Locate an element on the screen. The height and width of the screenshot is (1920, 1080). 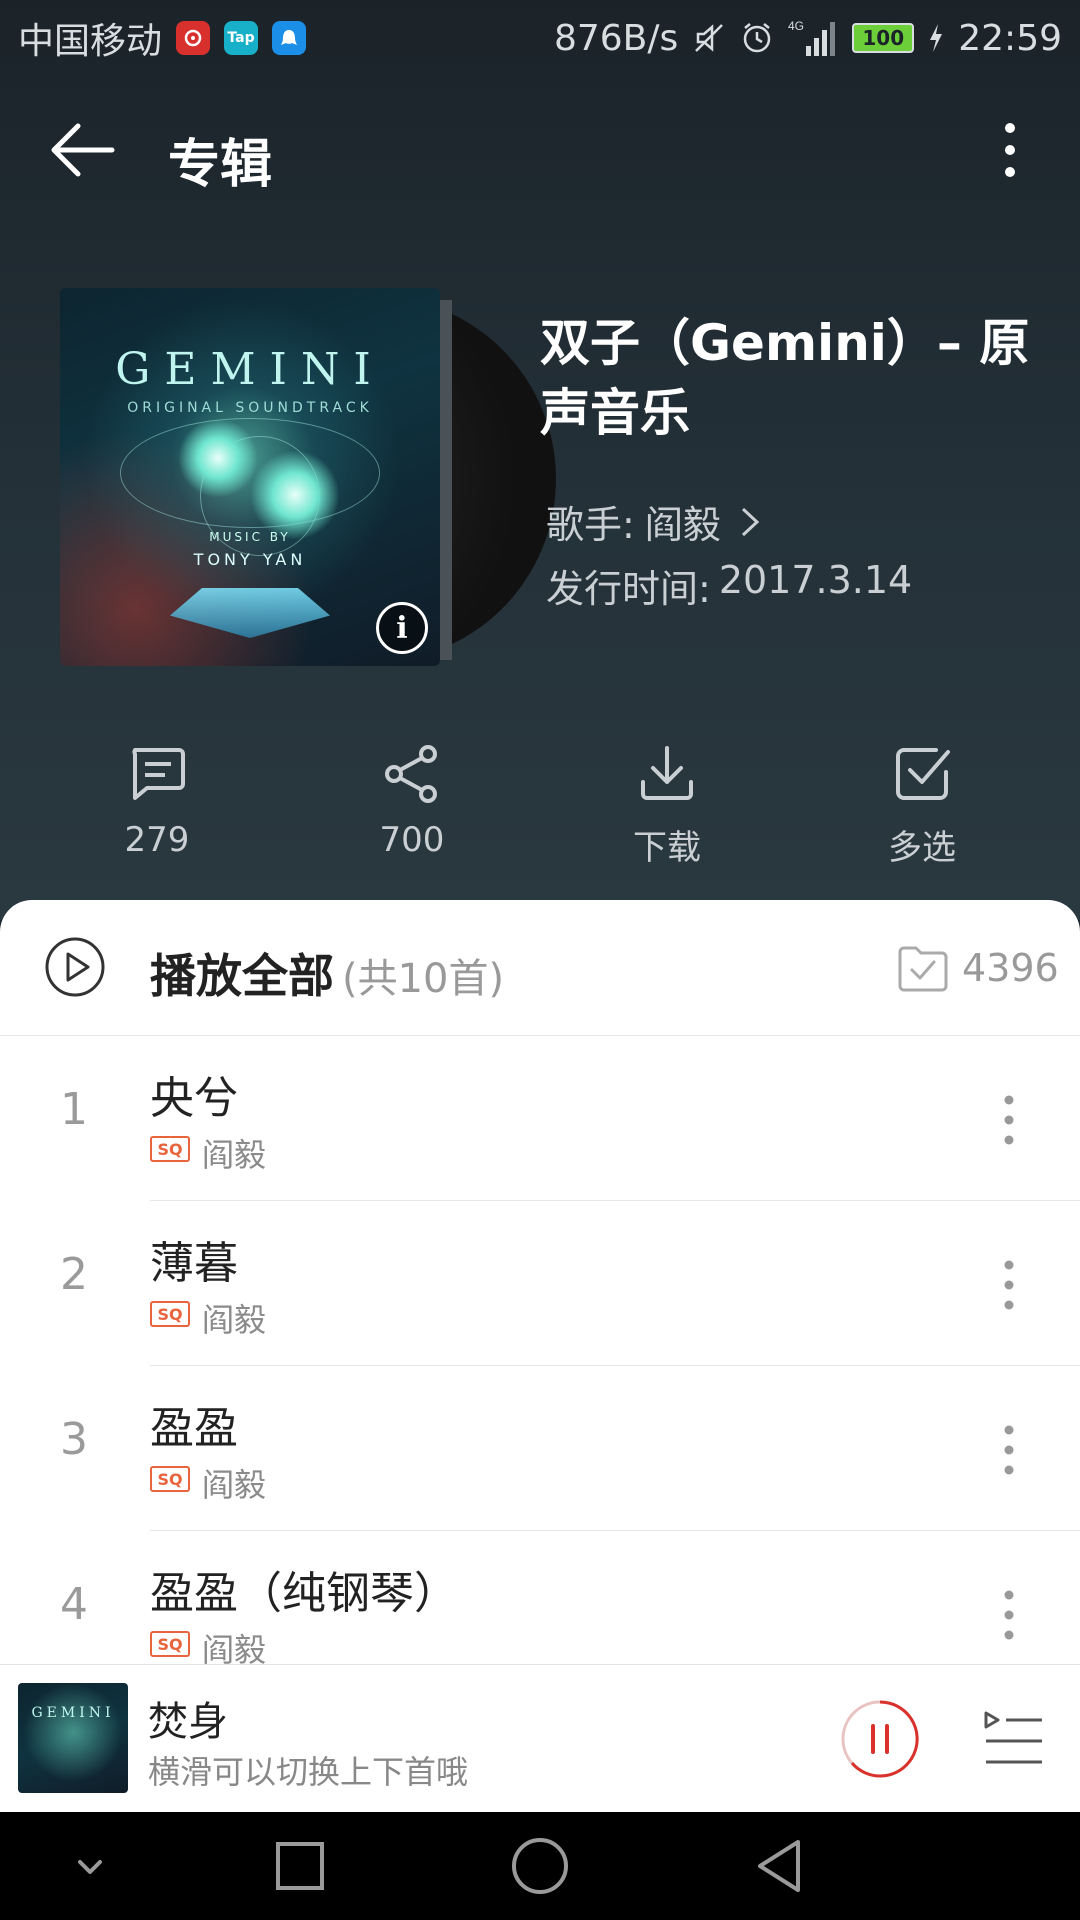
track-number: 4 is located at coordinates (74, 1604).